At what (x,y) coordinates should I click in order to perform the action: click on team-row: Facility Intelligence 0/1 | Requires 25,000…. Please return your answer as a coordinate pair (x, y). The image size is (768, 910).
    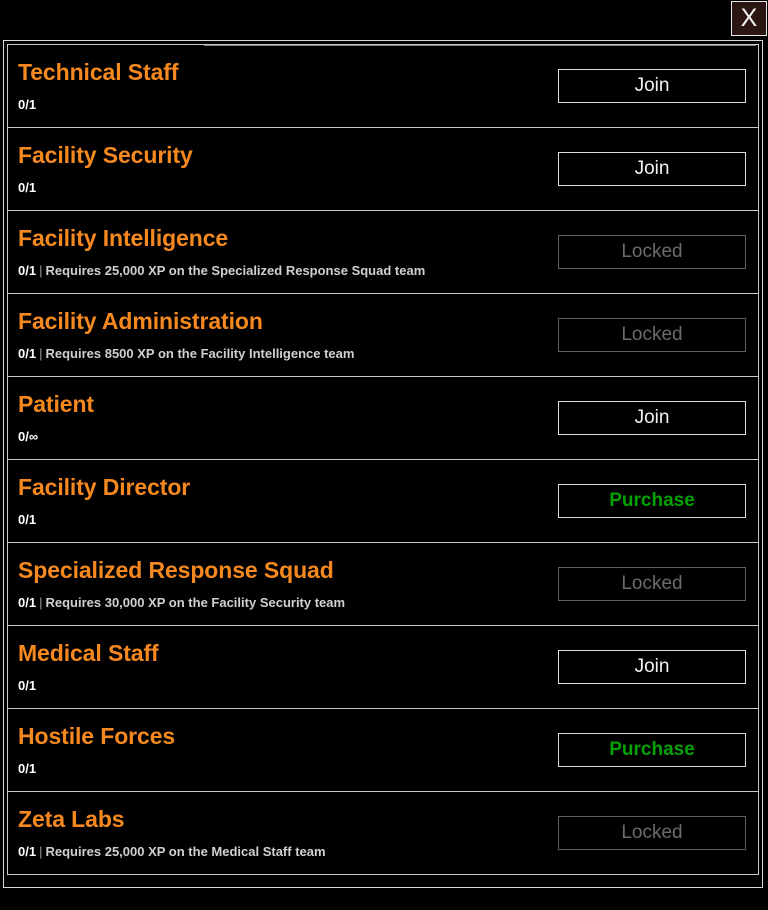
    Looking at the image, I should click on (383, 252).